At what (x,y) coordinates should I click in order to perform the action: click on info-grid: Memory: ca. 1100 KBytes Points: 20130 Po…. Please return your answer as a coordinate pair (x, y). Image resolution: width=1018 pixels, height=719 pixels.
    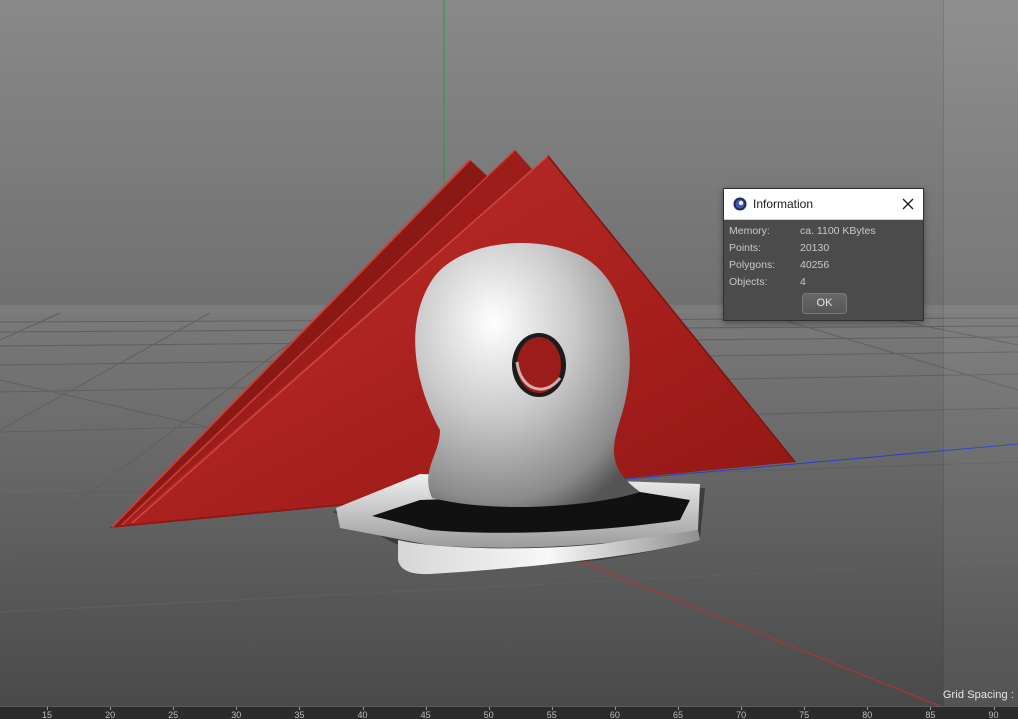
    Looking at the image, I should click on (824, 257).